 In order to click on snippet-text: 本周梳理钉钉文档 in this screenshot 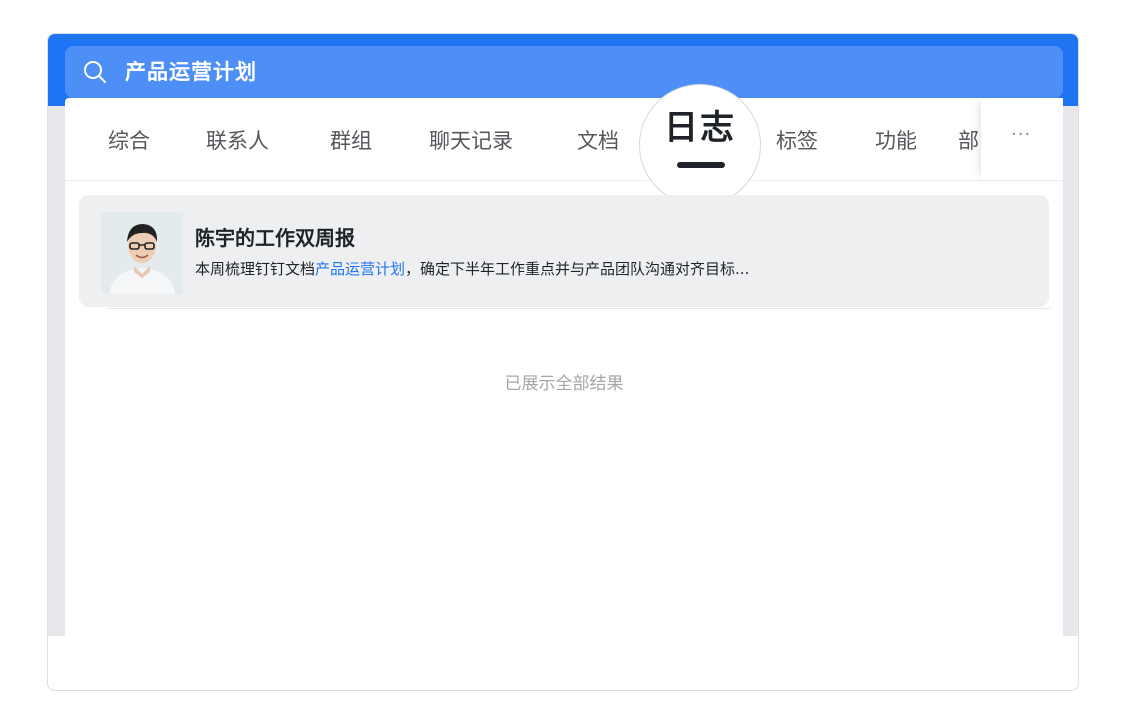, I will do `click(255, 269)`.